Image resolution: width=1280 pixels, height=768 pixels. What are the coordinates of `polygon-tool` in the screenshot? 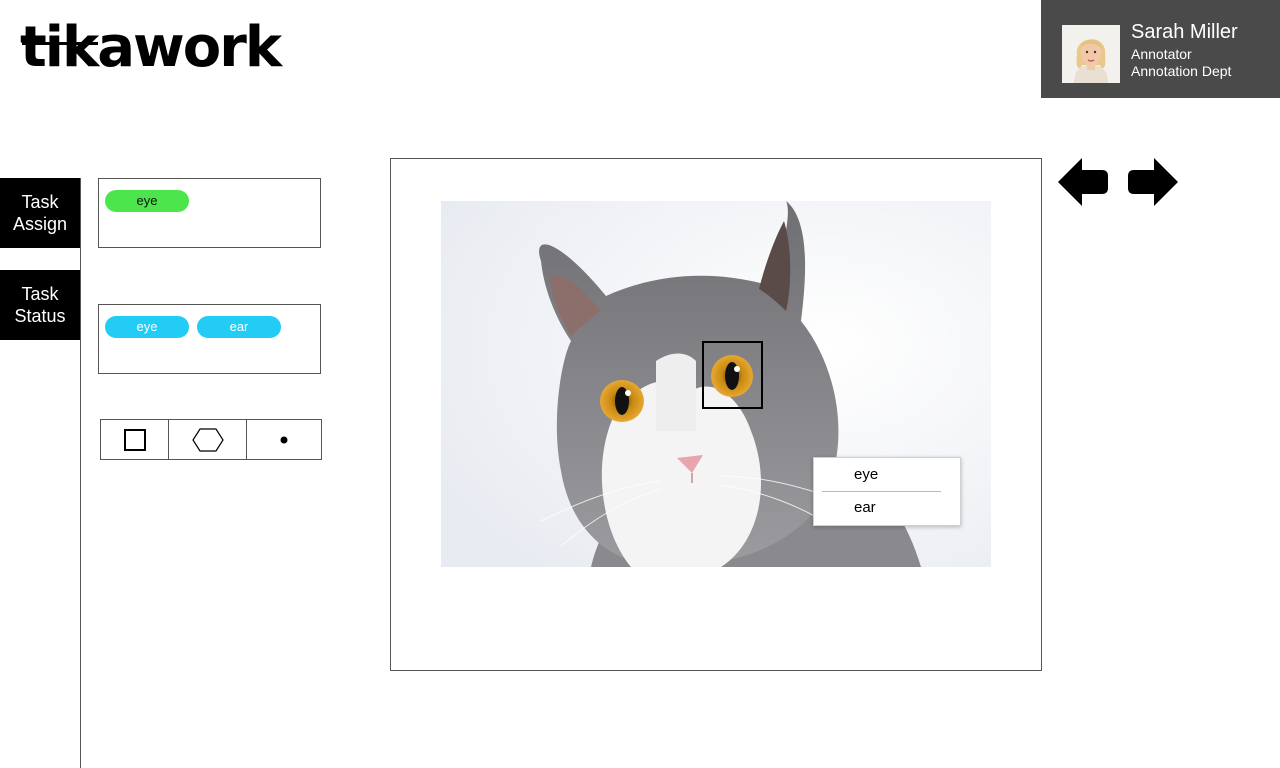 It's located at (206, 439).